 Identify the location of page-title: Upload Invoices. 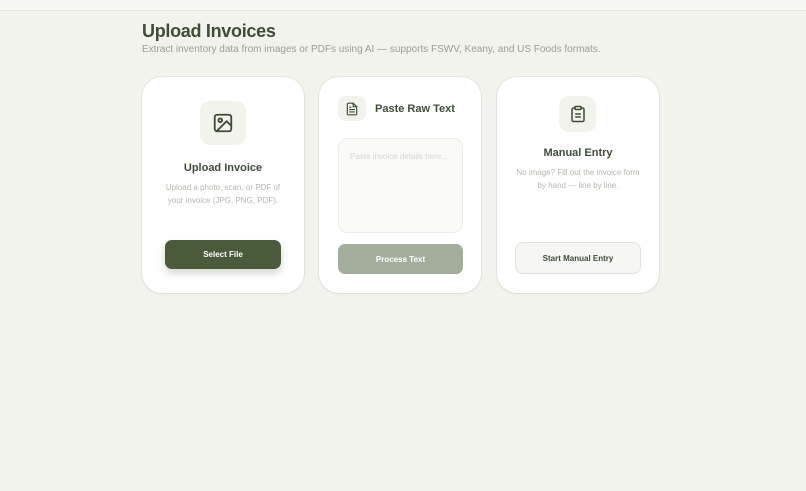
(209, 31).